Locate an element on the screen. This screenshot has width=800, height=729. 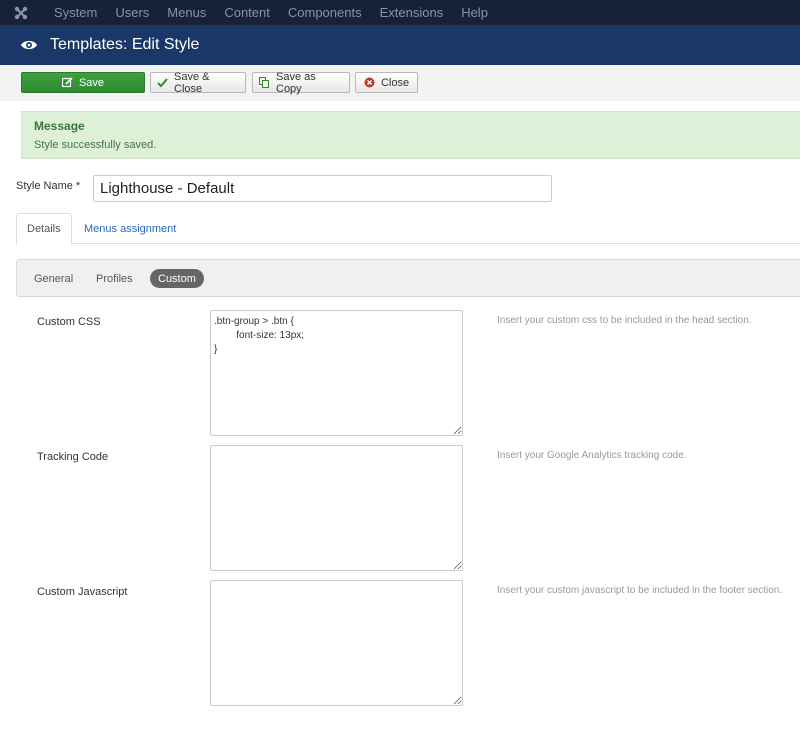
custom-css-label: Custom CSS is located at coordinates (69, 322).